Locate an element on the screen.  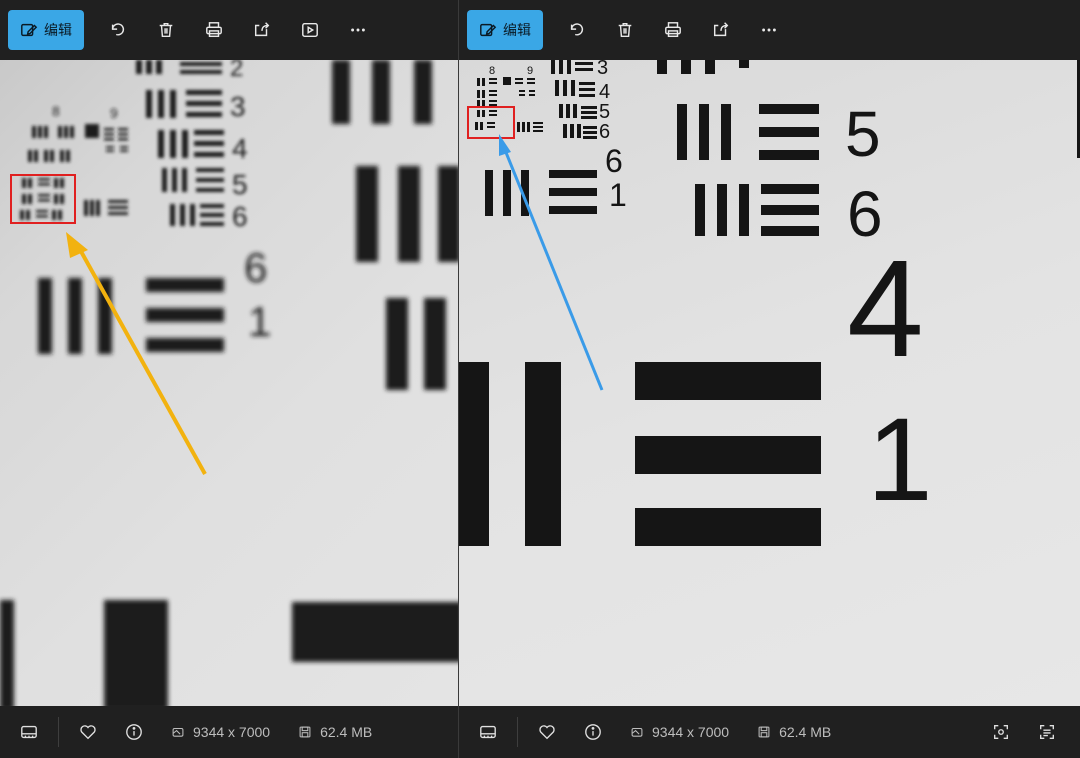
number-2-label: 2 is located at coordinates (236, 71).